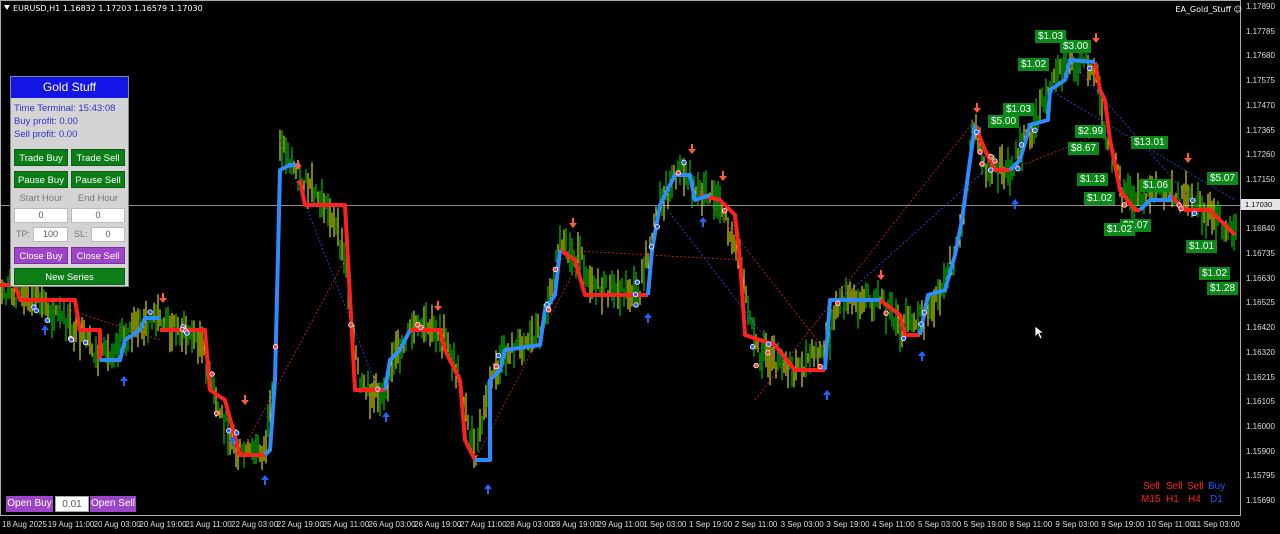 The image size is (1280, 534). Describe the element at coordinates (802, 524) in the screenshot. I see `time-tick-label: 3 Sep 03:00` at that location.